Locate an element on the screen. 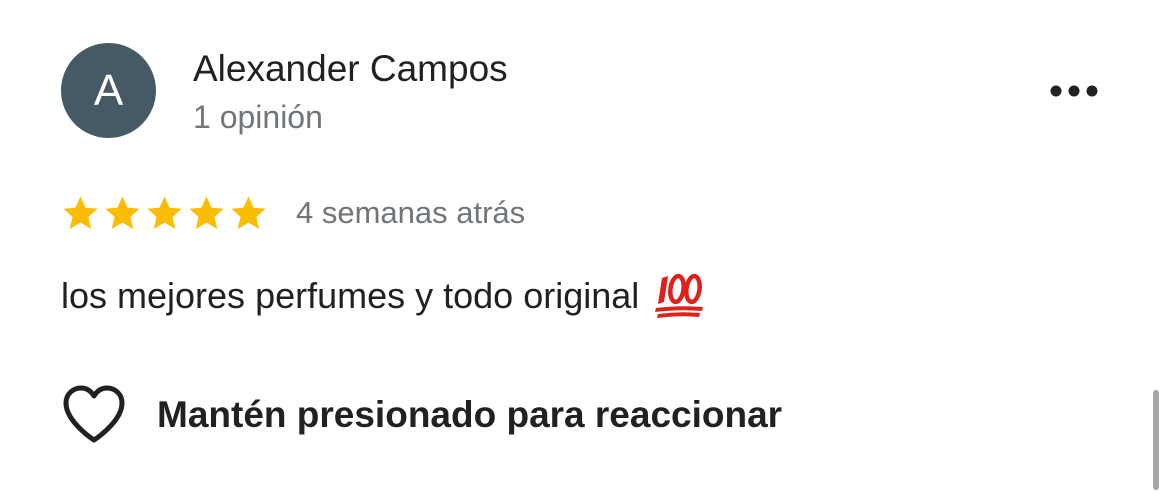 The height and width of the screenshot is (503, 1170). rating-row: 4 semanas atrás is located at coordinates (293, 213).